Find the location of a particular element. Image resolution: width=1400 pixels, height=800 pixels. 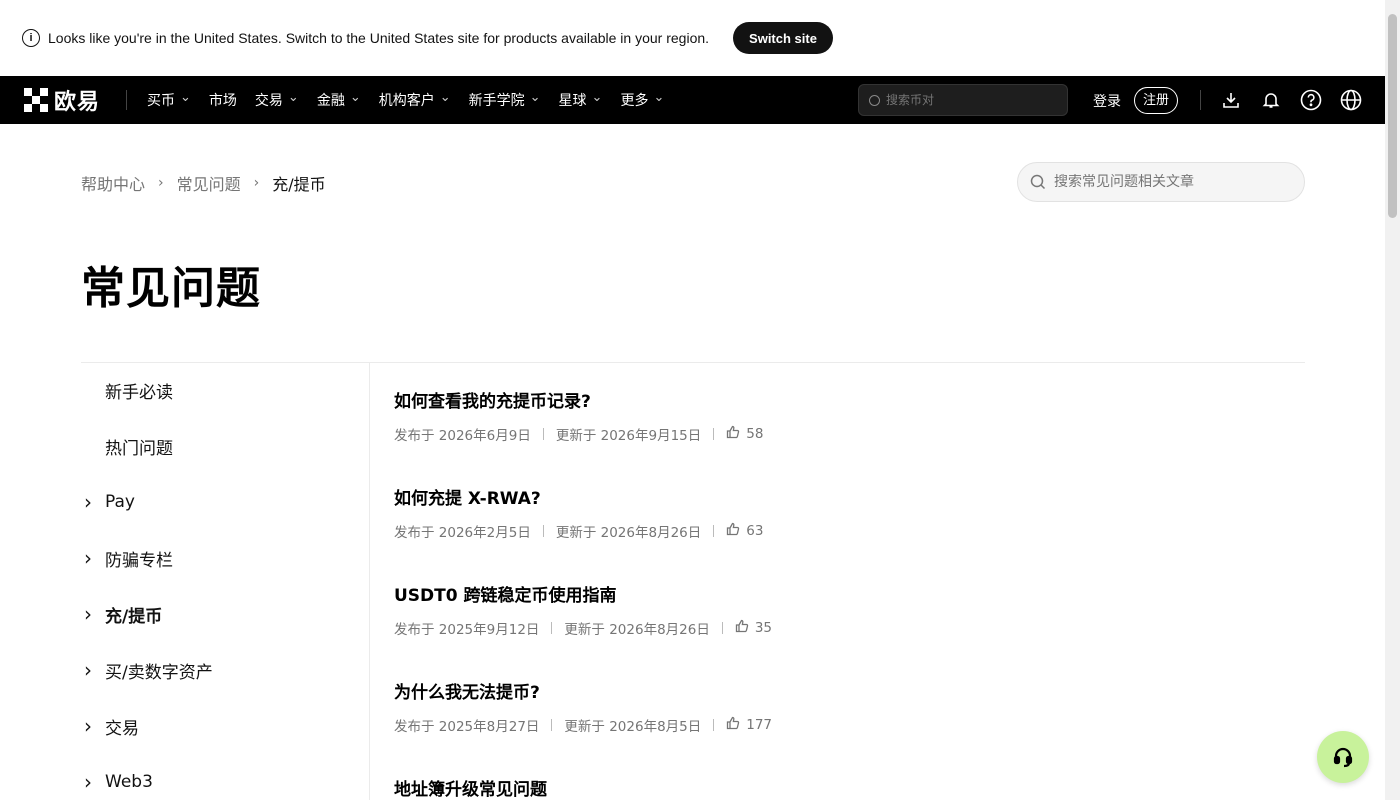

bell-icon is located at coordinates (1271, 100).